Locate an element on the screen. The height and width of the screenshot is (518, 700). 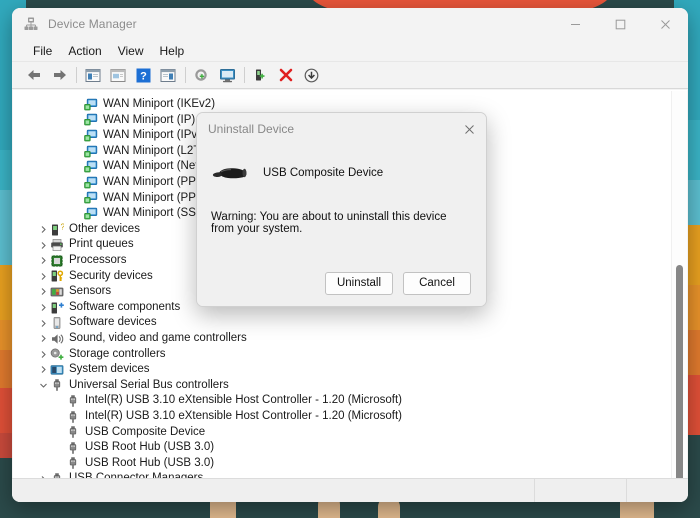
show-hide-console-tree-icon is located at coordinates (93, 75).